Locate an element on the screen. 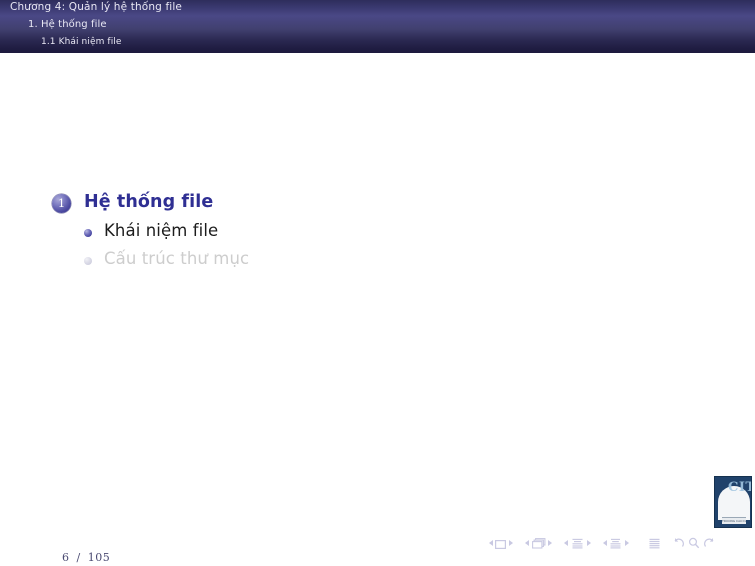  logo-banner: TRUONG CAO DANG is located at coordinates (734, 520).